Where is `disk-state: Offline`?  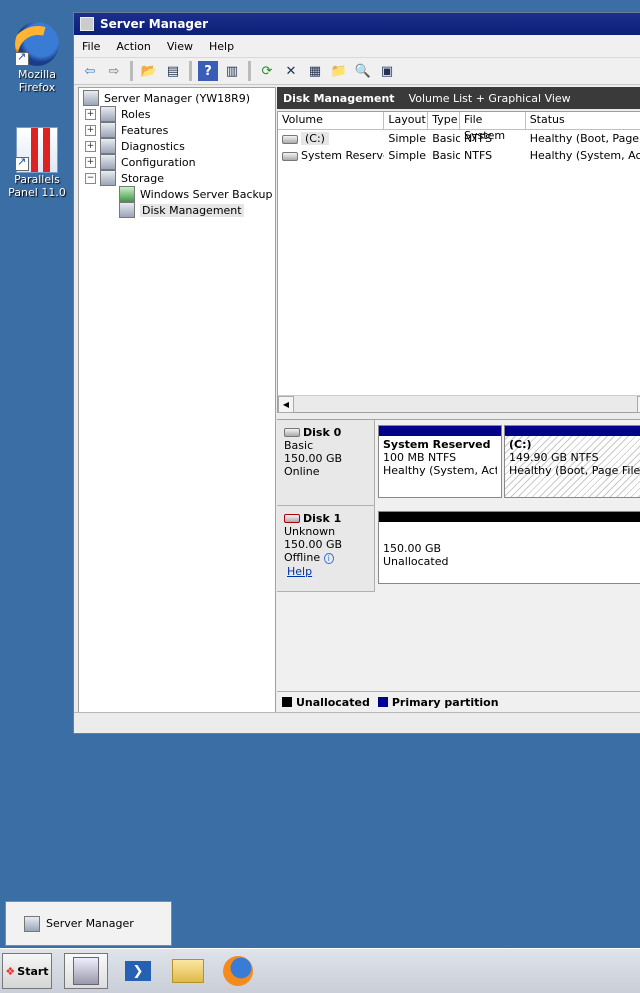 disk-state: Offline is located at coordinates (302, 557).